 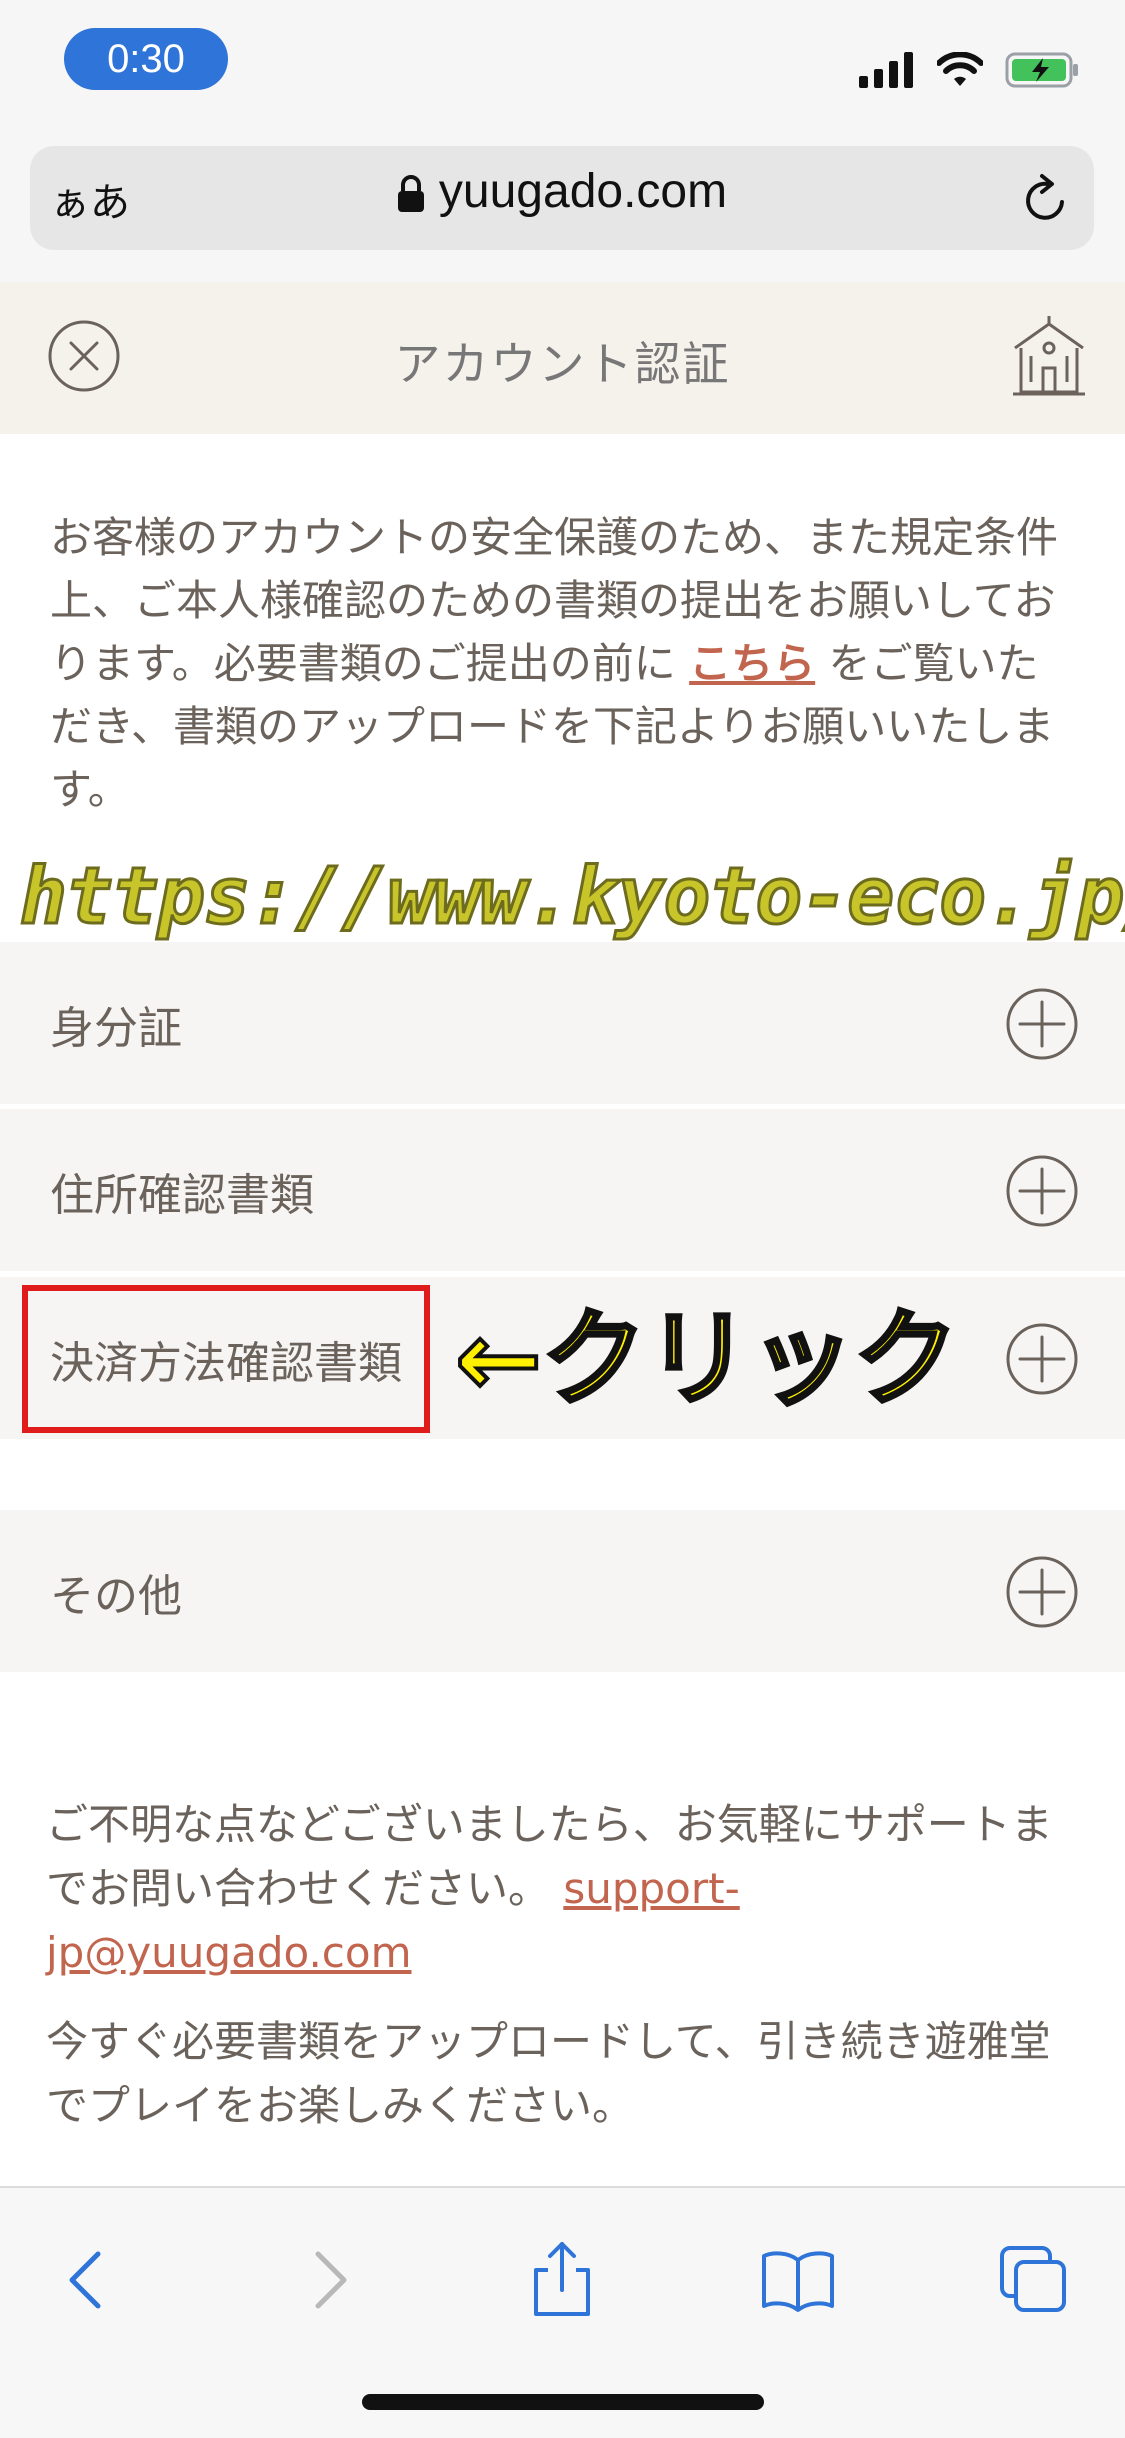 I want to click on url-display: yuugado.com, so click(x=562, y=191).